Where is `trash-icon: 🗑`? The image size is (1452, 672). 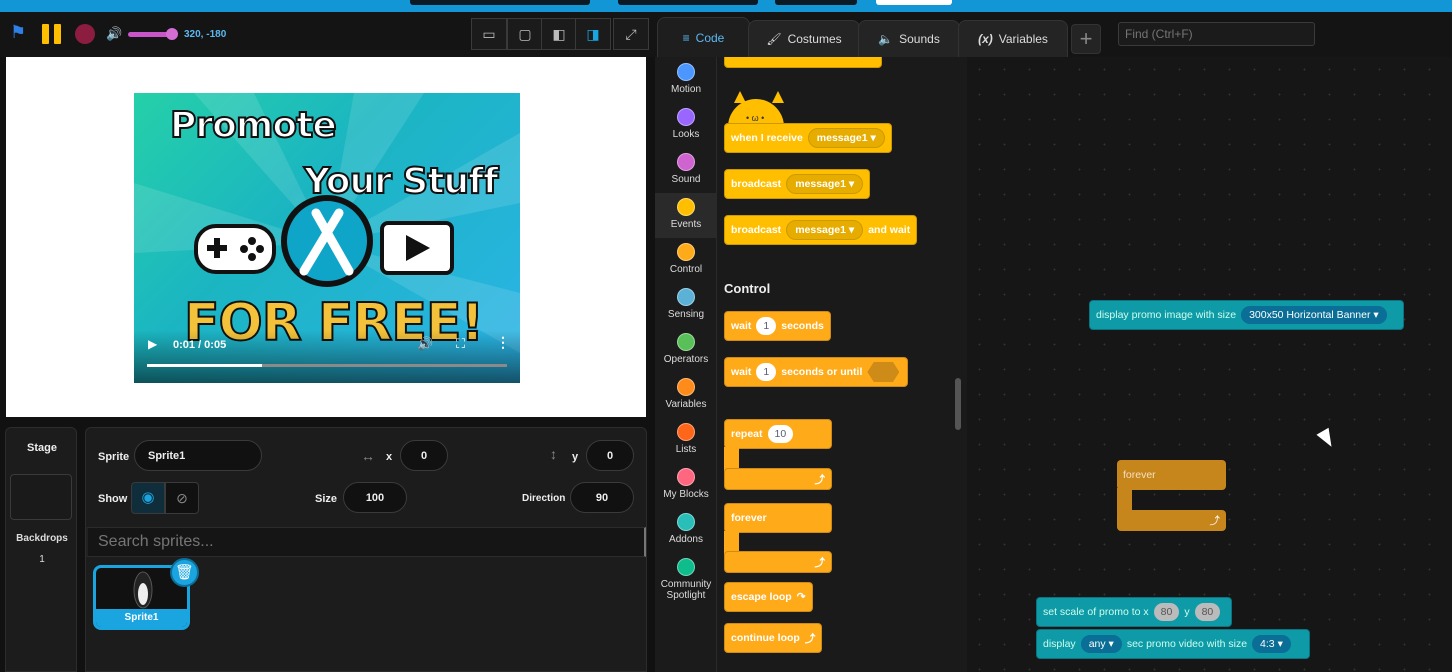 trash-icon: 🗑 is located at coordinates (184, 572).